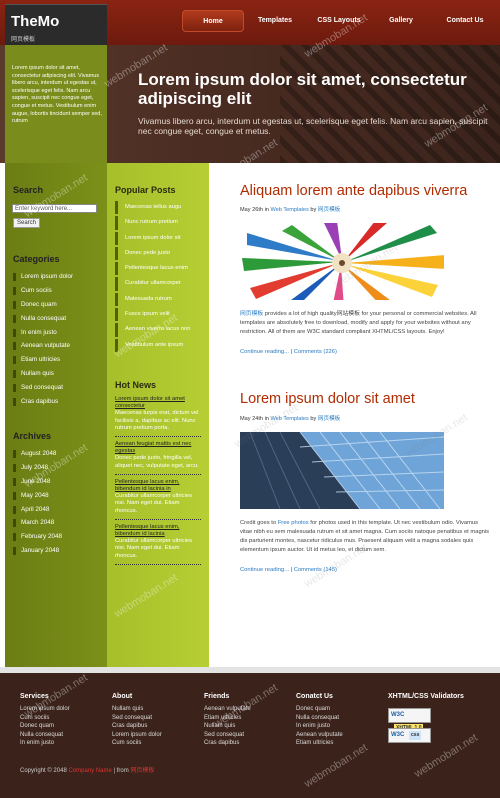  What do you see at coordinates (465, 21) in the screenshot?
I see `nav-contact: Contact Us` at bounding box center [465, 21].